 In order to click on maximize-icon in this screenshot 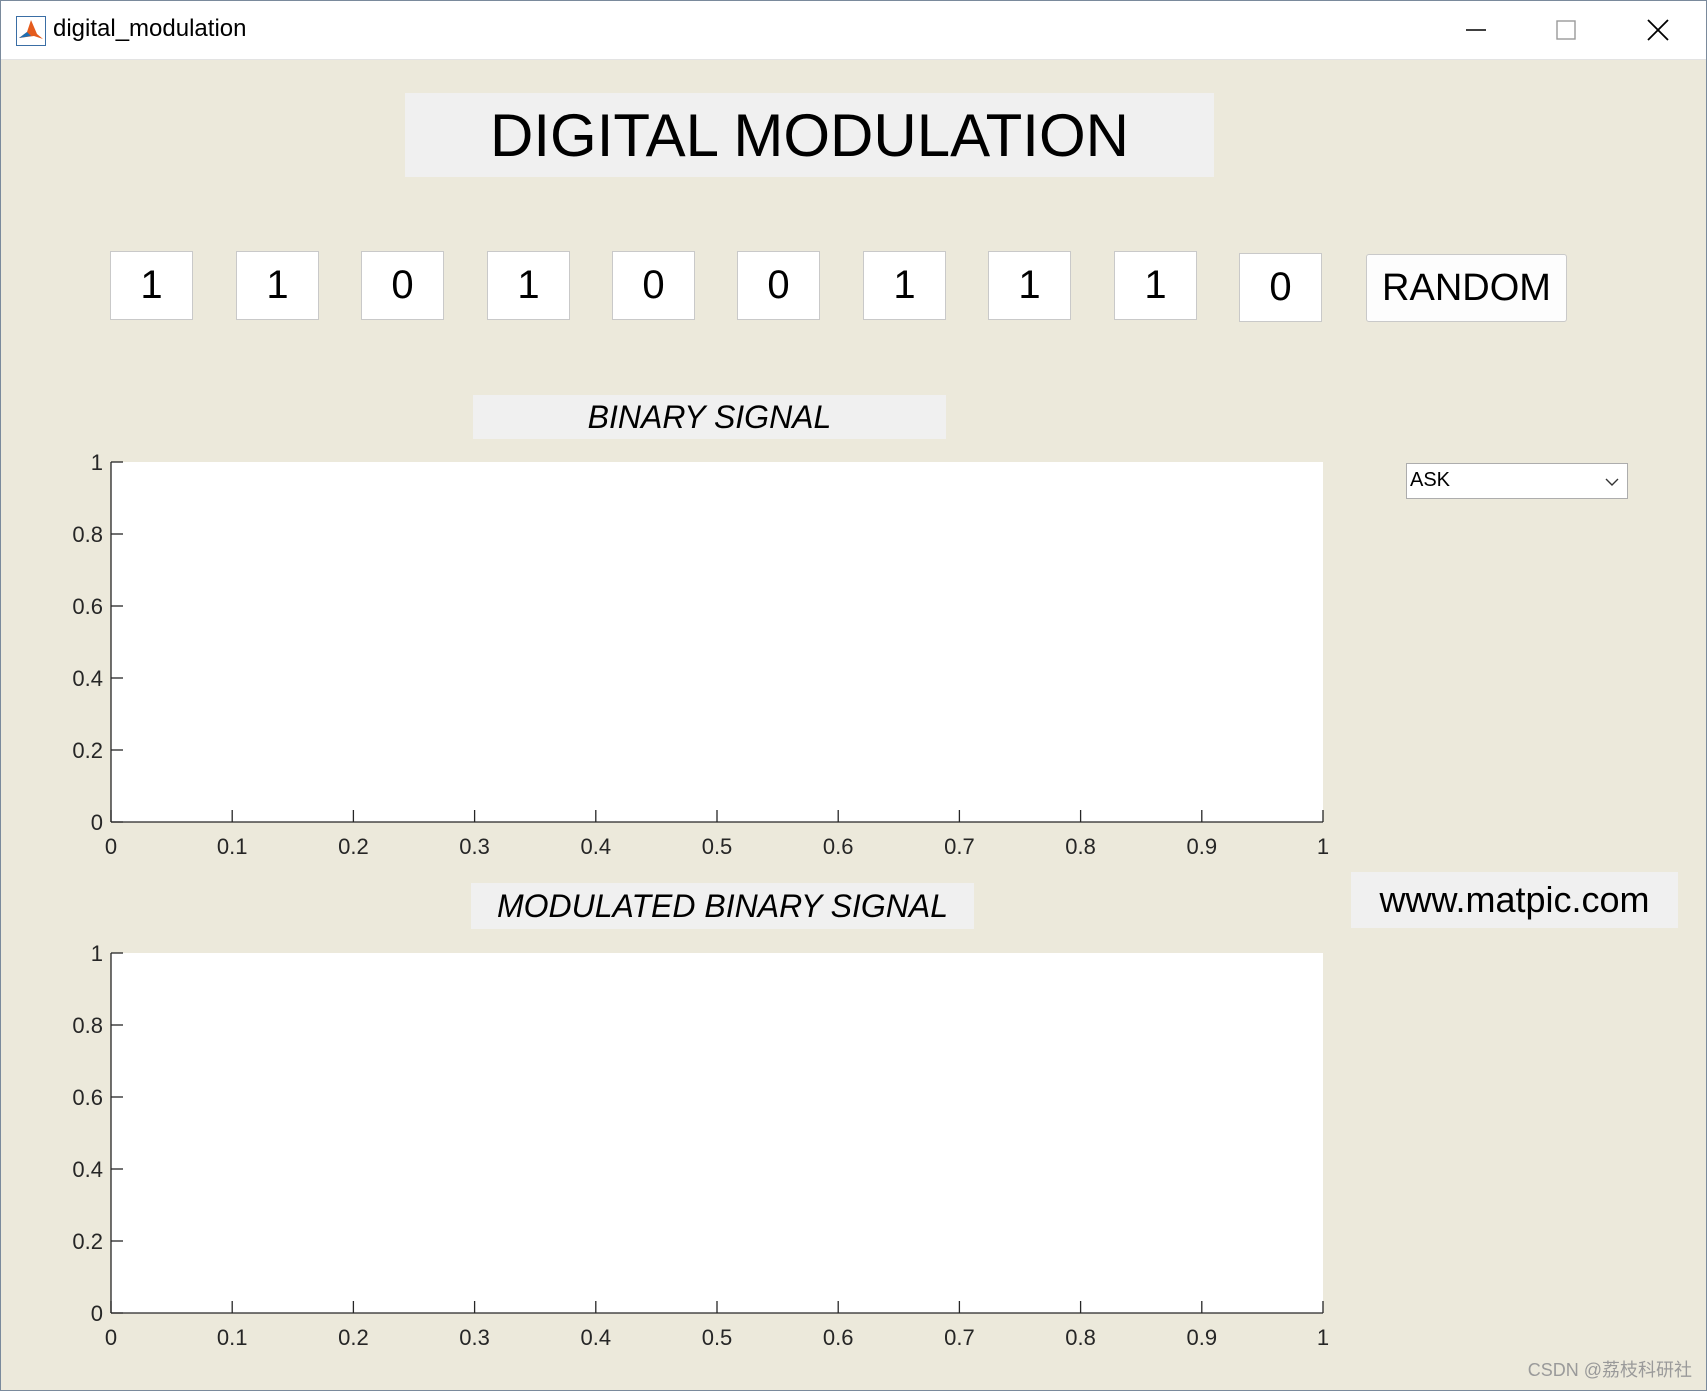, I will do `click(1566, 30)`.